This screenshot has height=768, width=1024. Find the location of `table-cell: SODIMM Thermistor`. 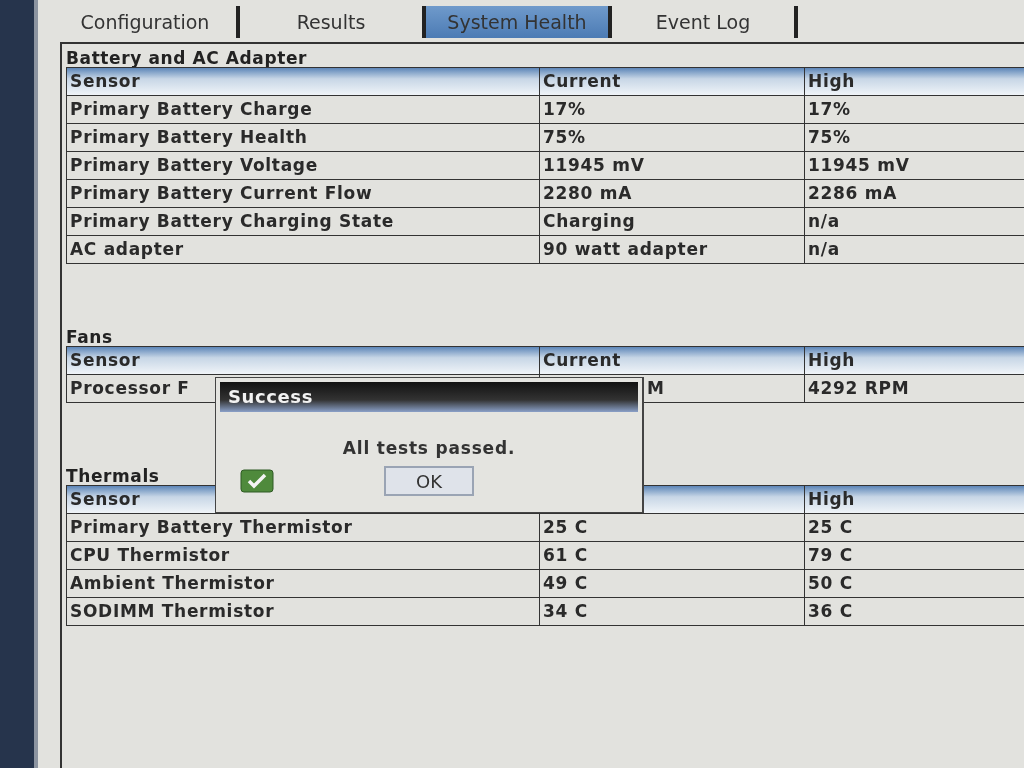

table-cell: SODIMM Thermistor is located at coordinates (172, 611).